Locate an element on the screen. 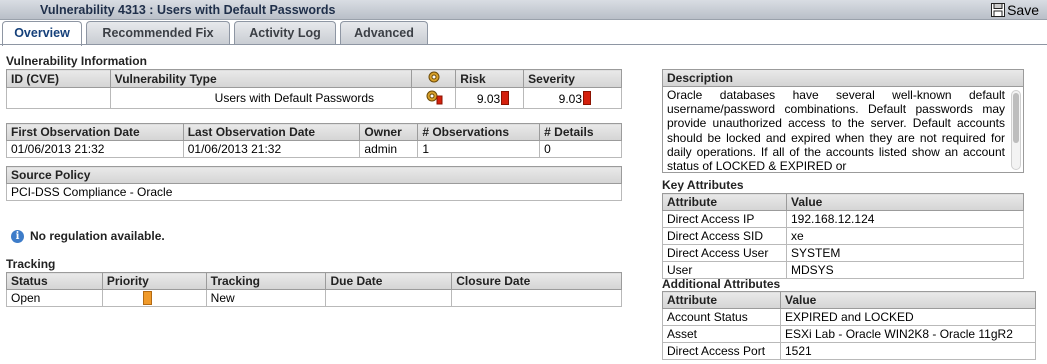  regulation-note-text: No regulation available. is located at coordinates (97, 236).